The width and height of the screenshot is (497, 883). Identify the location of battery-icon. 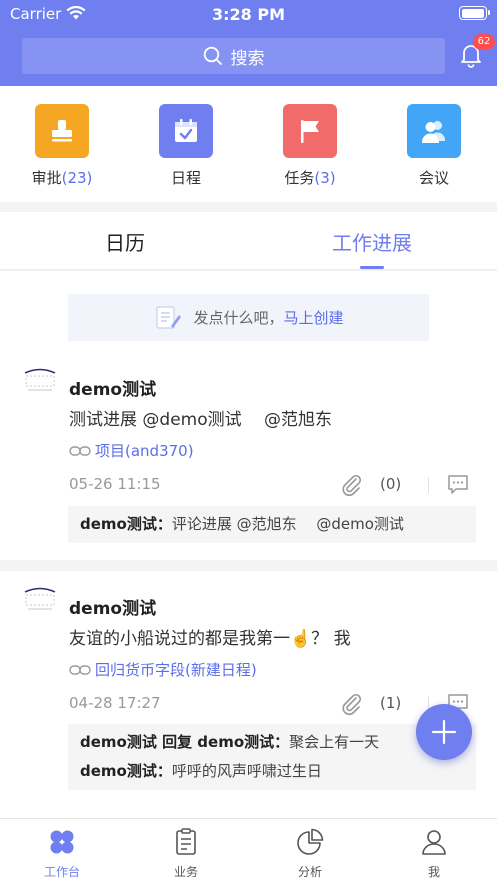
(474, 13).